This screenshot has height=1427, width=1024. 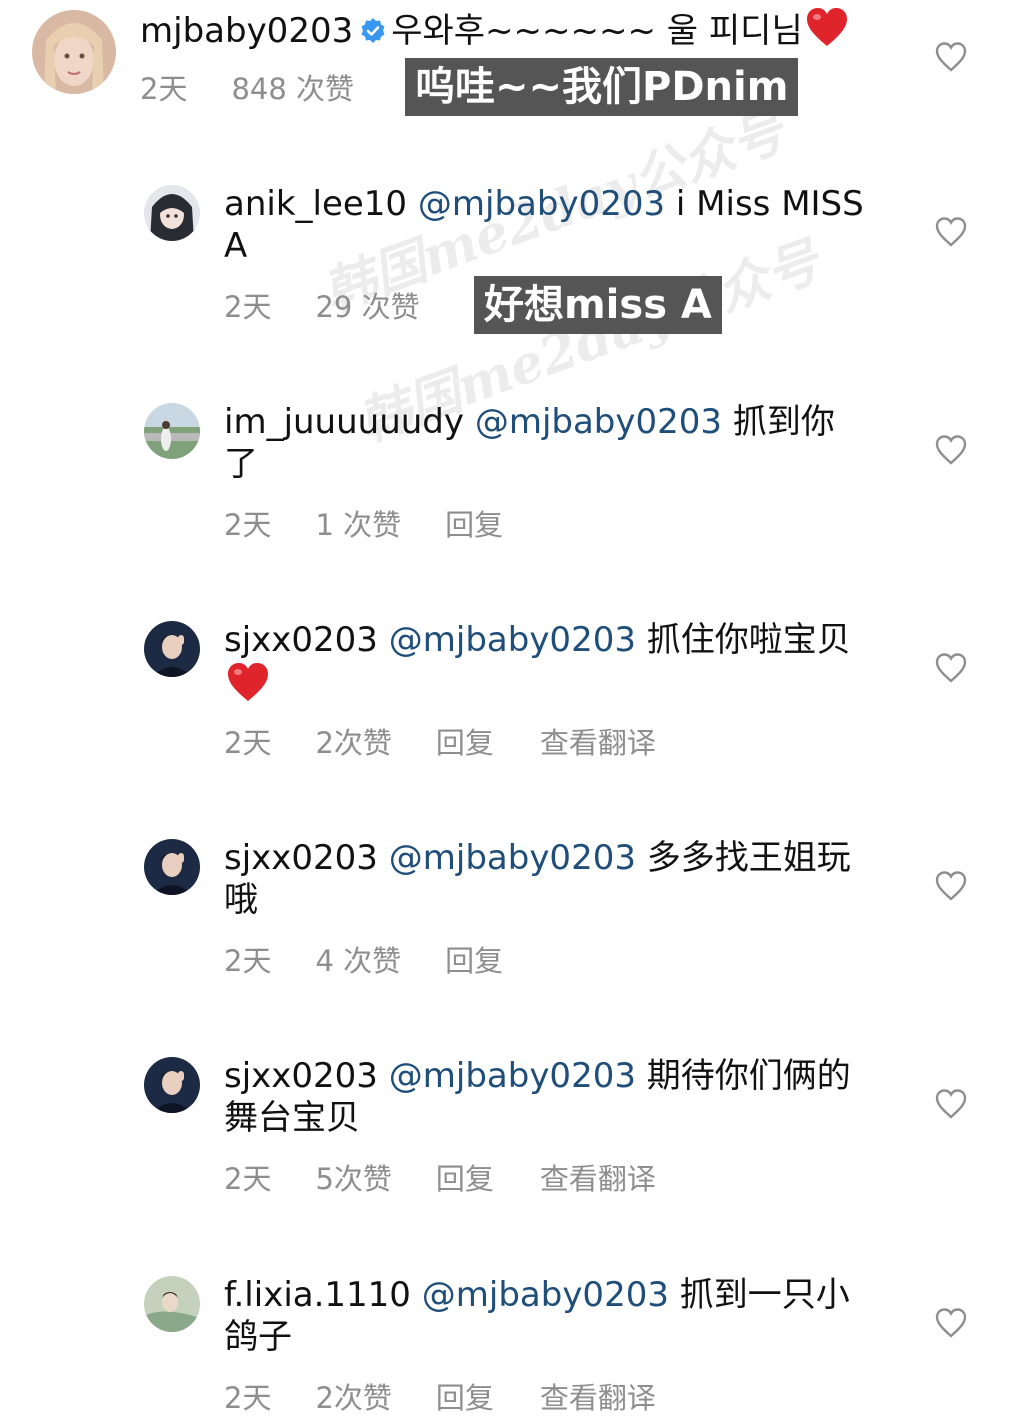 I want to click on comment-text: mjbaby0203 우와후~~~~~~ 울 피디님, so click(x=520, y=29).